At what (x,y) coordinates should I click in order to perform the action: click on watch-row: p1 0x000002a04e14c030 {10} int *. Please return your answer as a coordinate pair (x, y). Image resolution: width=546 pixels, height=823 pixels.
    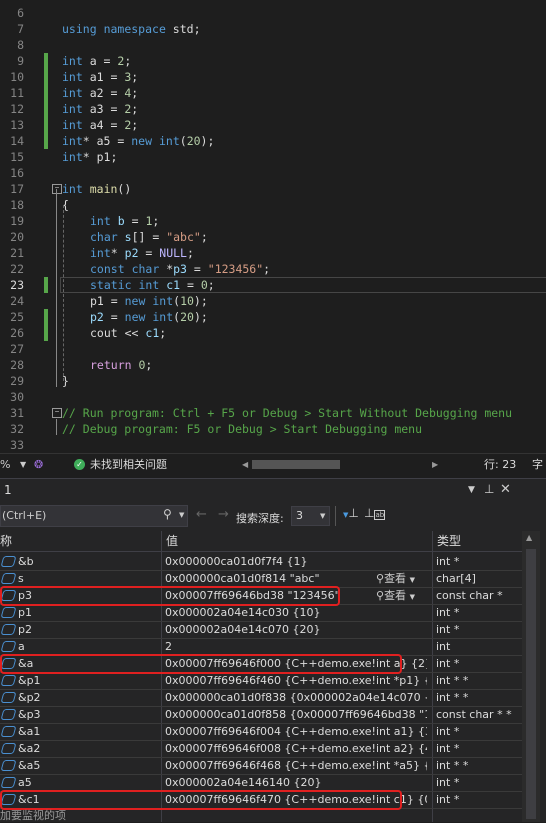
    Looking at the image, I should click on (261, 613).